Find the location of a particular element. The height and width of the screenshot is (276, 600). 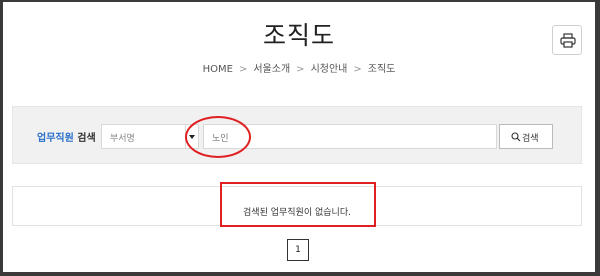

pagination-page-1: 1 is located at coordinates (298, 250).